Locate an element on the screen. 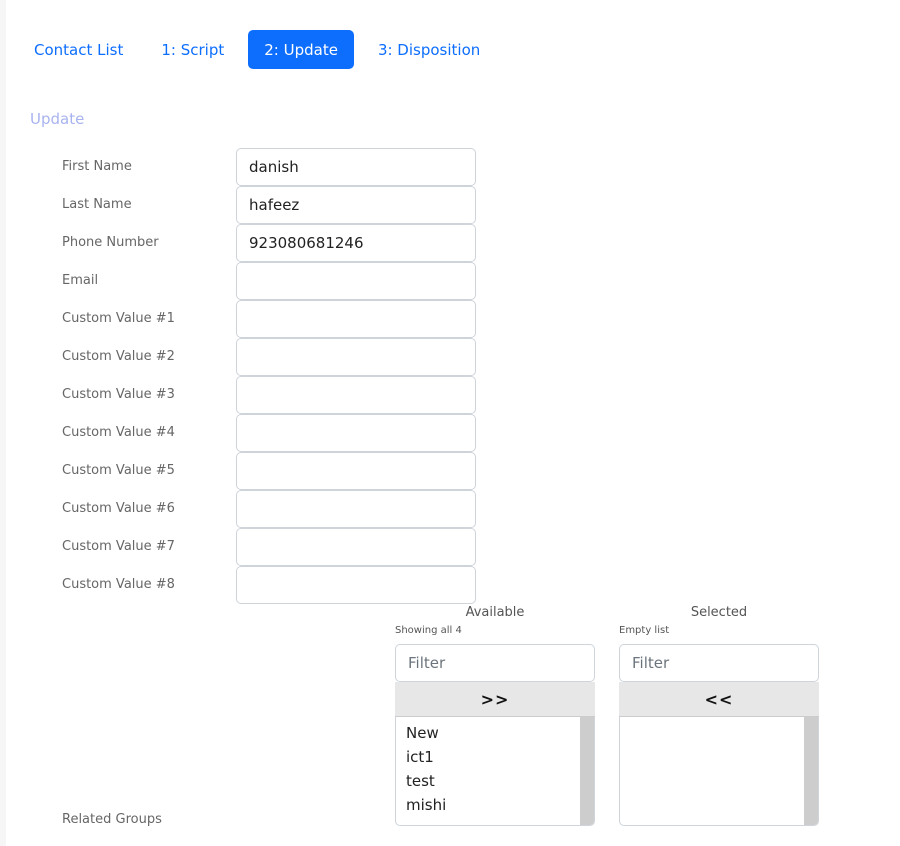 The width and height of the screenshot is (900, 846). form-row-custom-value-2: Custom Value #2 is located at coordinates (272, 357).